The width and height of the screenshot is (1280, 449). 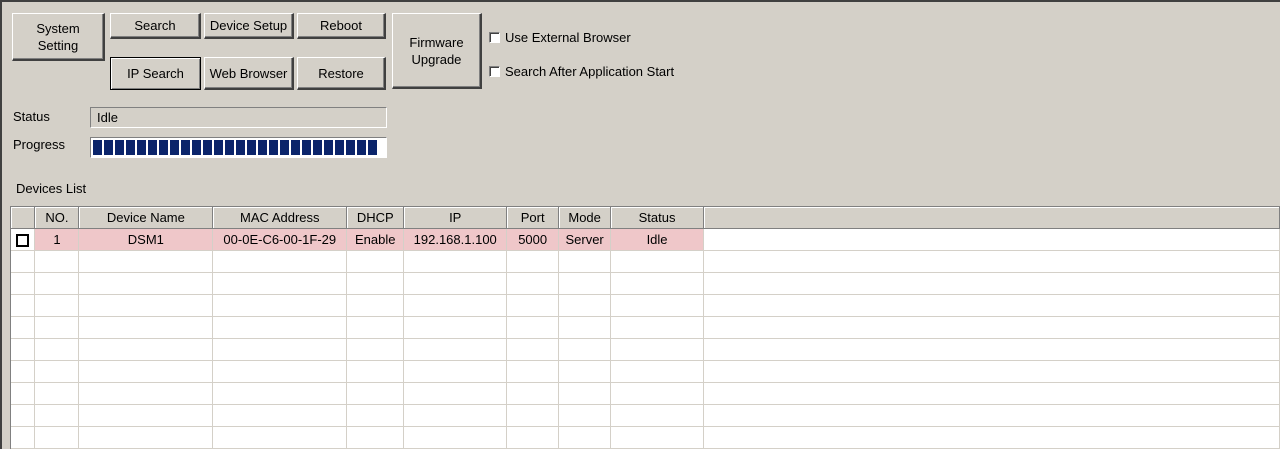 I want to click on devices-list-label: Devices List, so click(x=51, y=188).